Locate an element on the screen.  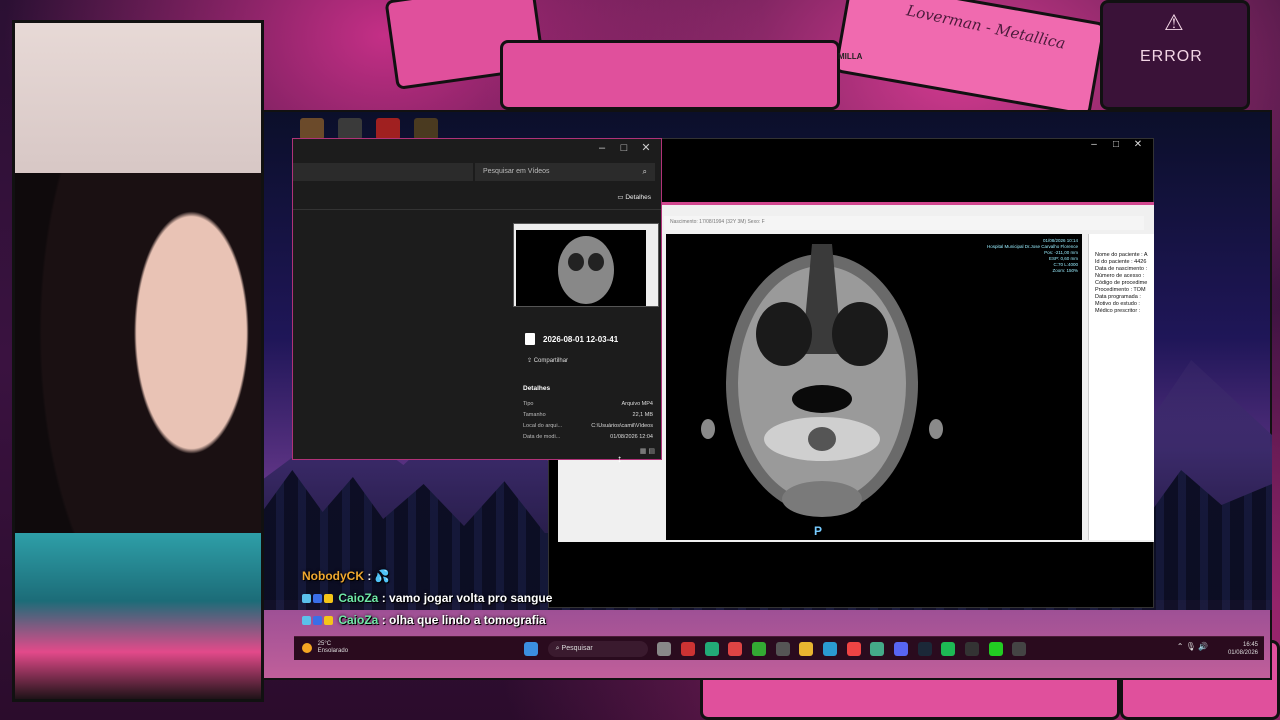
weather-widget: 25°C Ensolarado is located at coordinates (325, 648).